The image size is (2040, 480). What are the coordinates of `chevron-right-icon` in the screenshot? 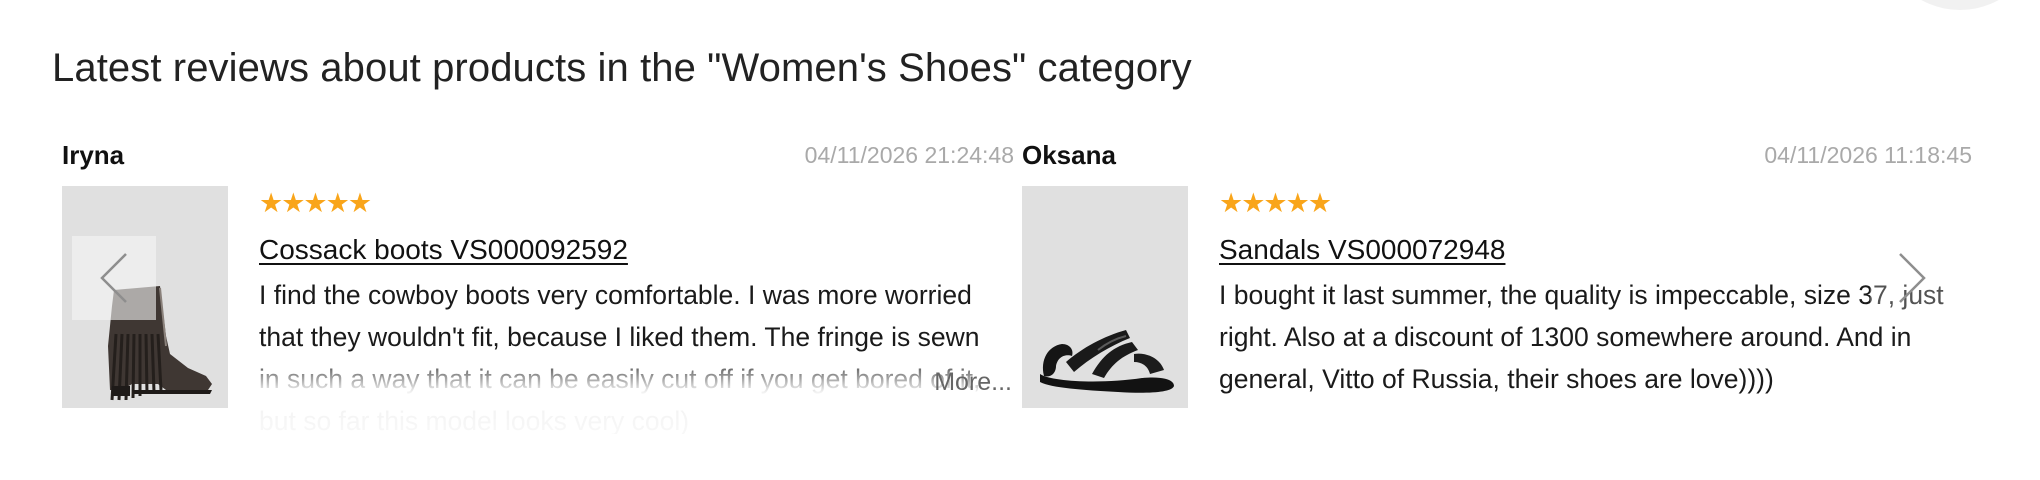 It's located at (1912, 278).